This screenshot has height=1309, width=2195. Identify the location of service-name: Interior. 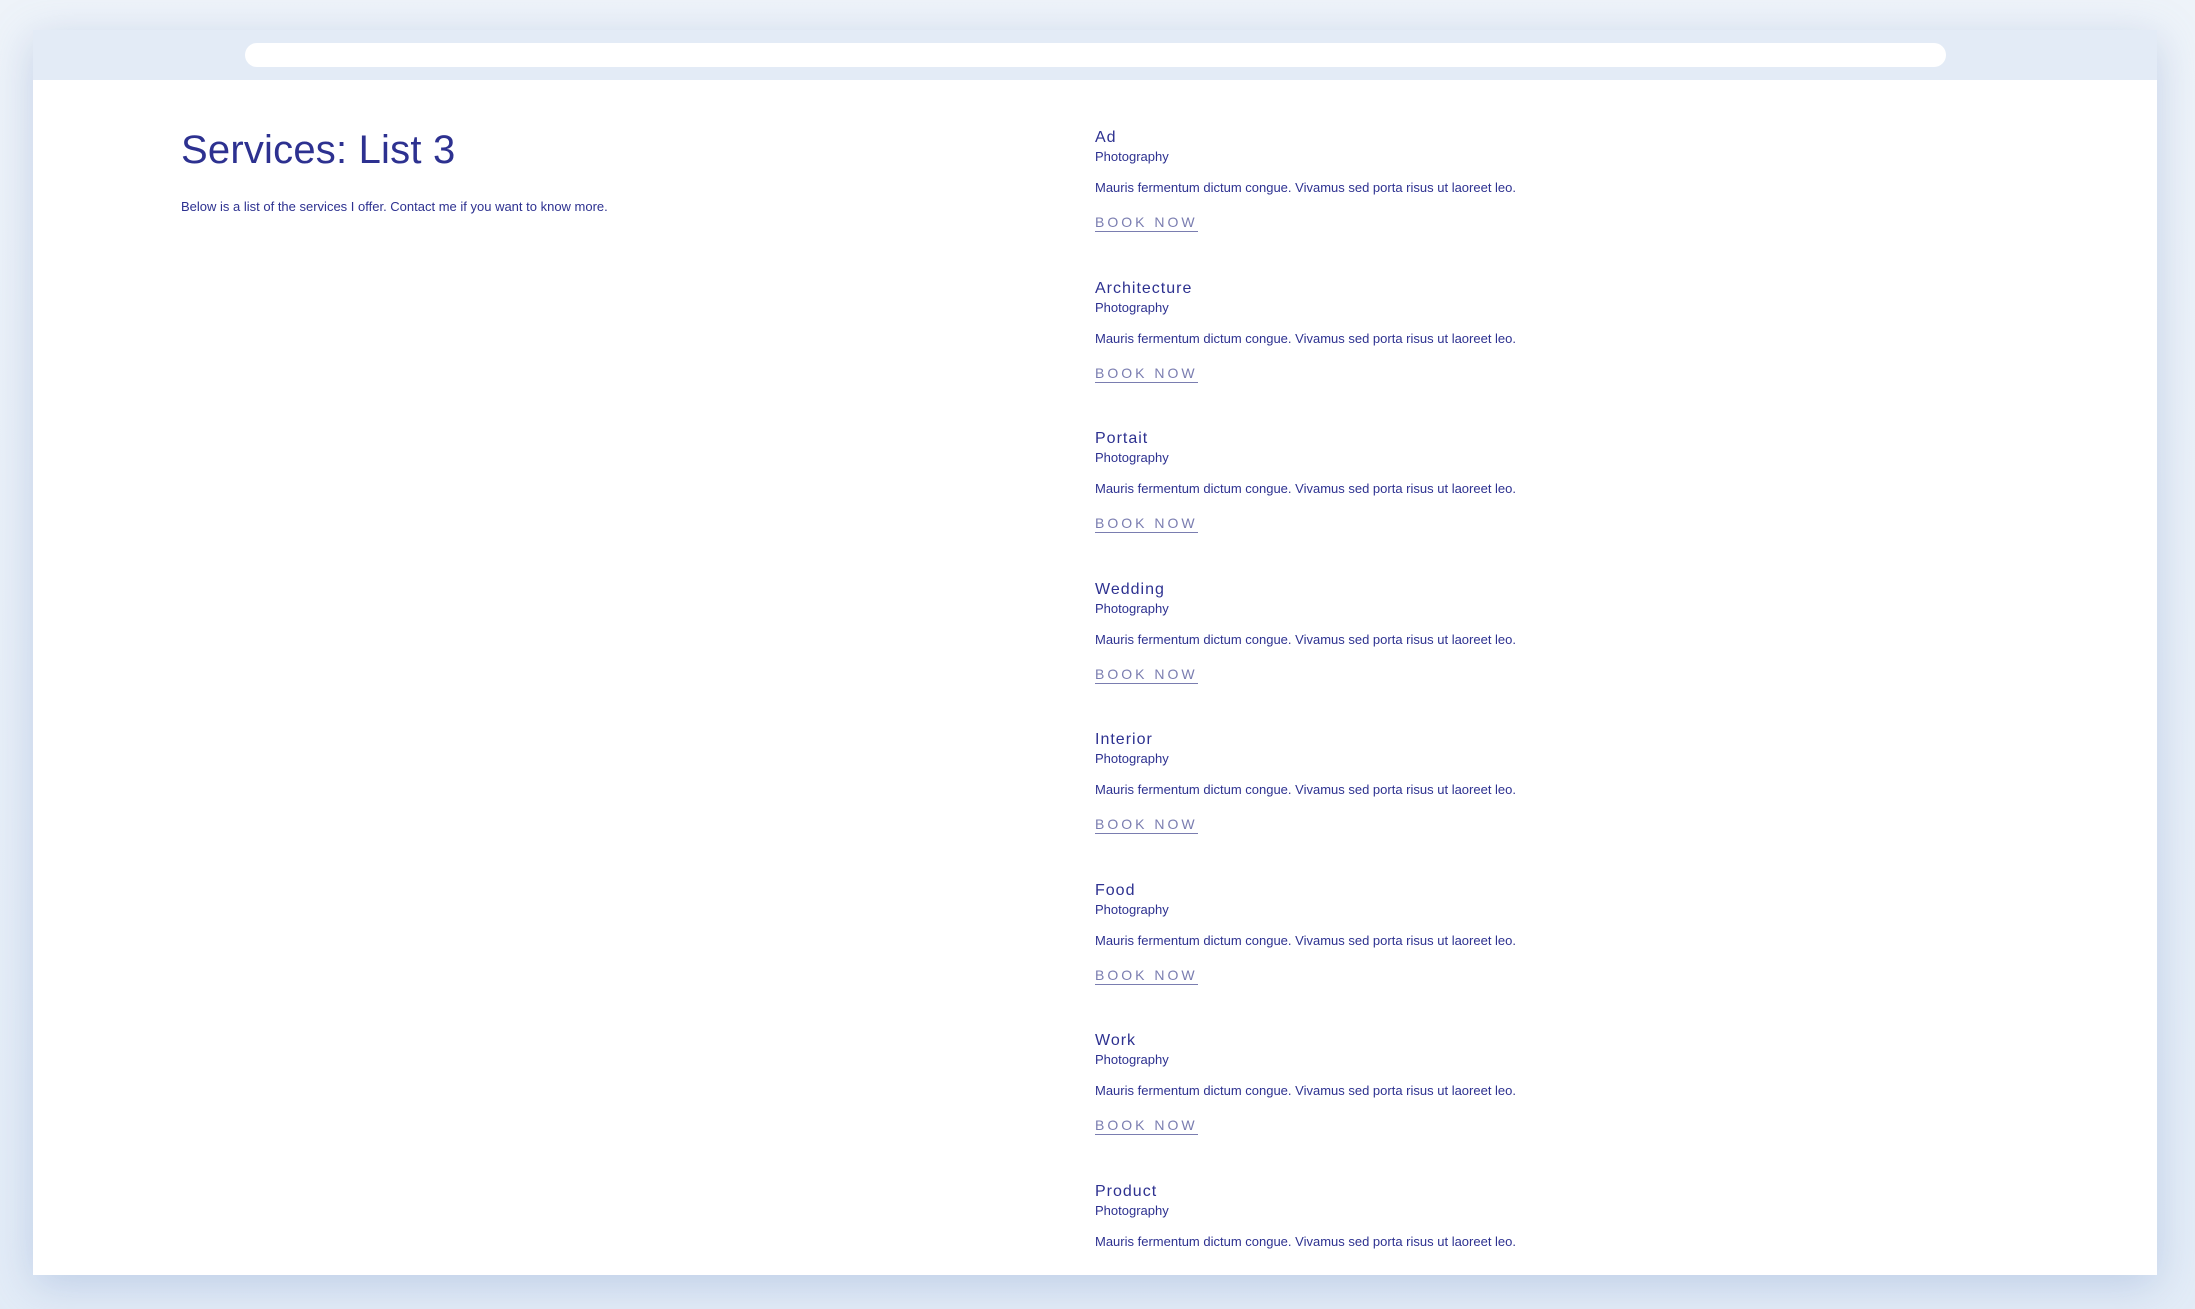
(1124, 739).